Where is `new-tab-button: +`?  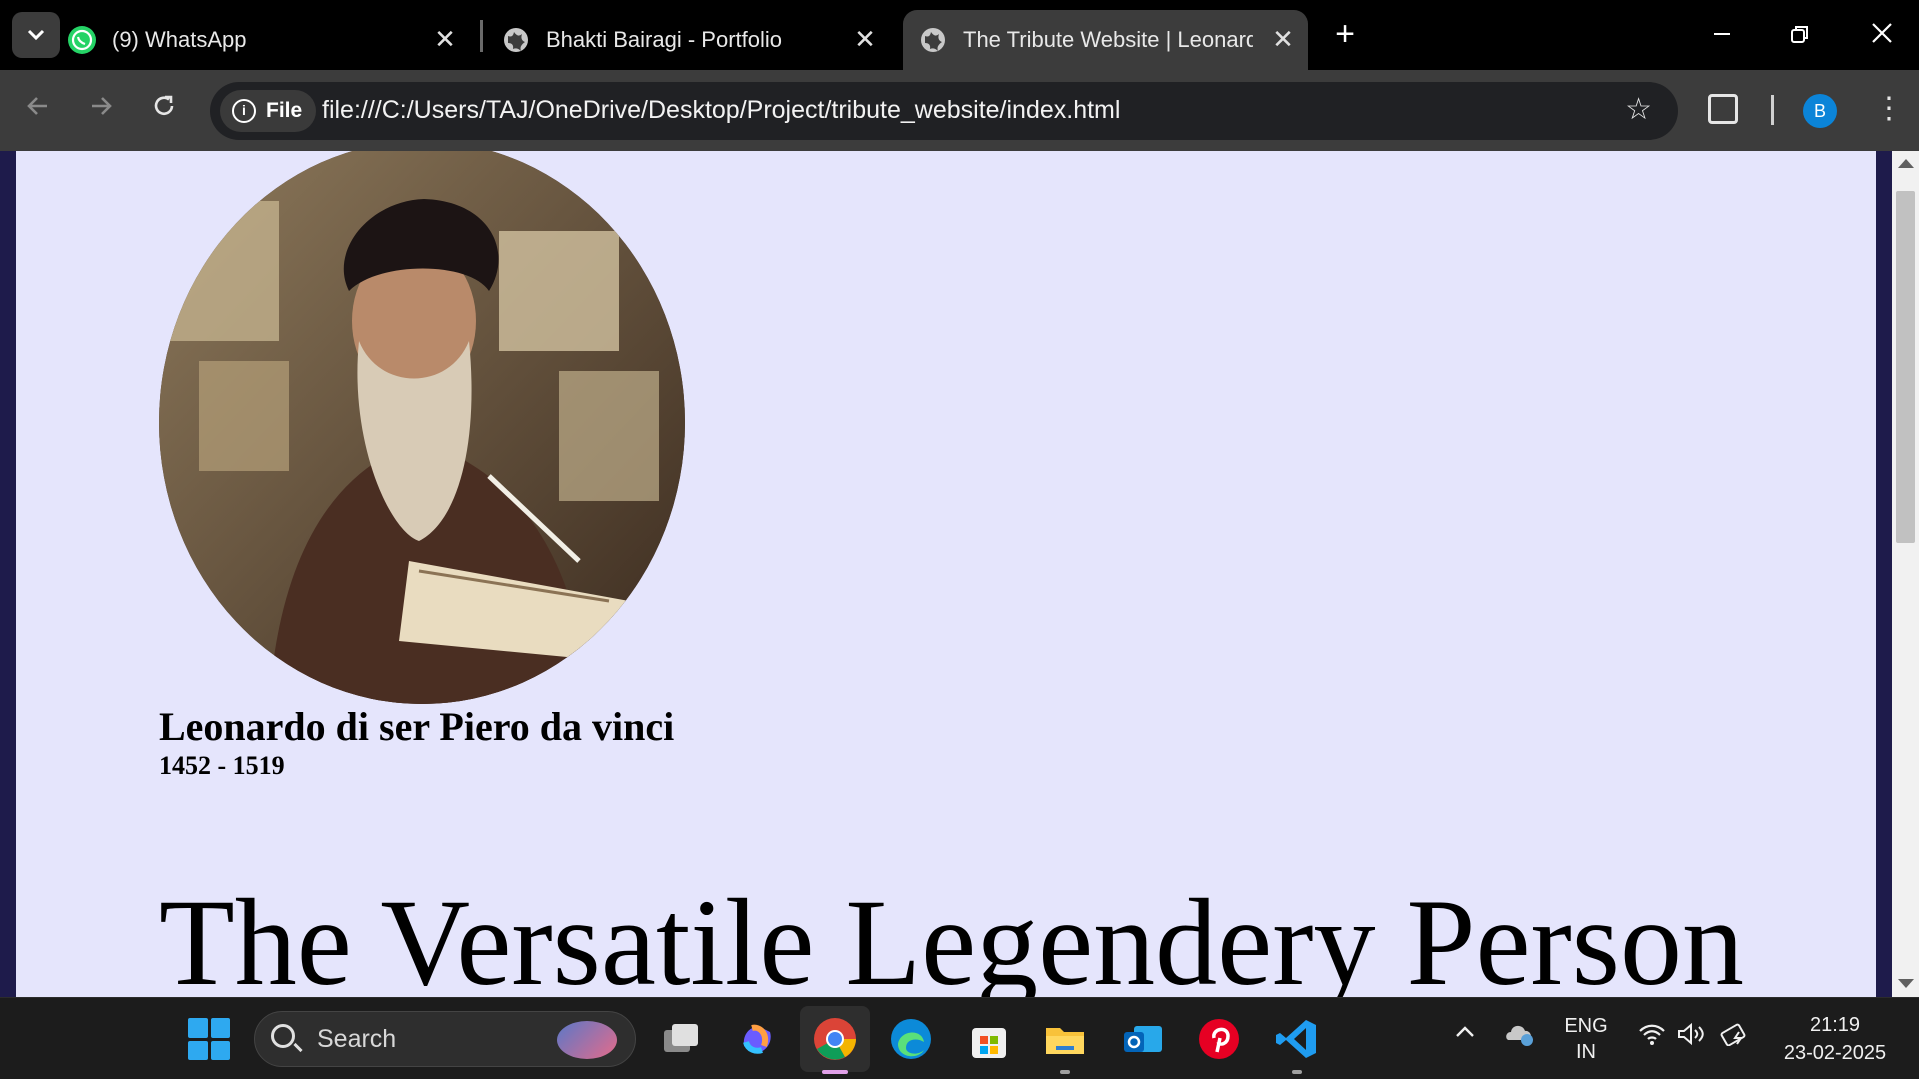
new-tab-button: + is located at coordinates (1345, 34).